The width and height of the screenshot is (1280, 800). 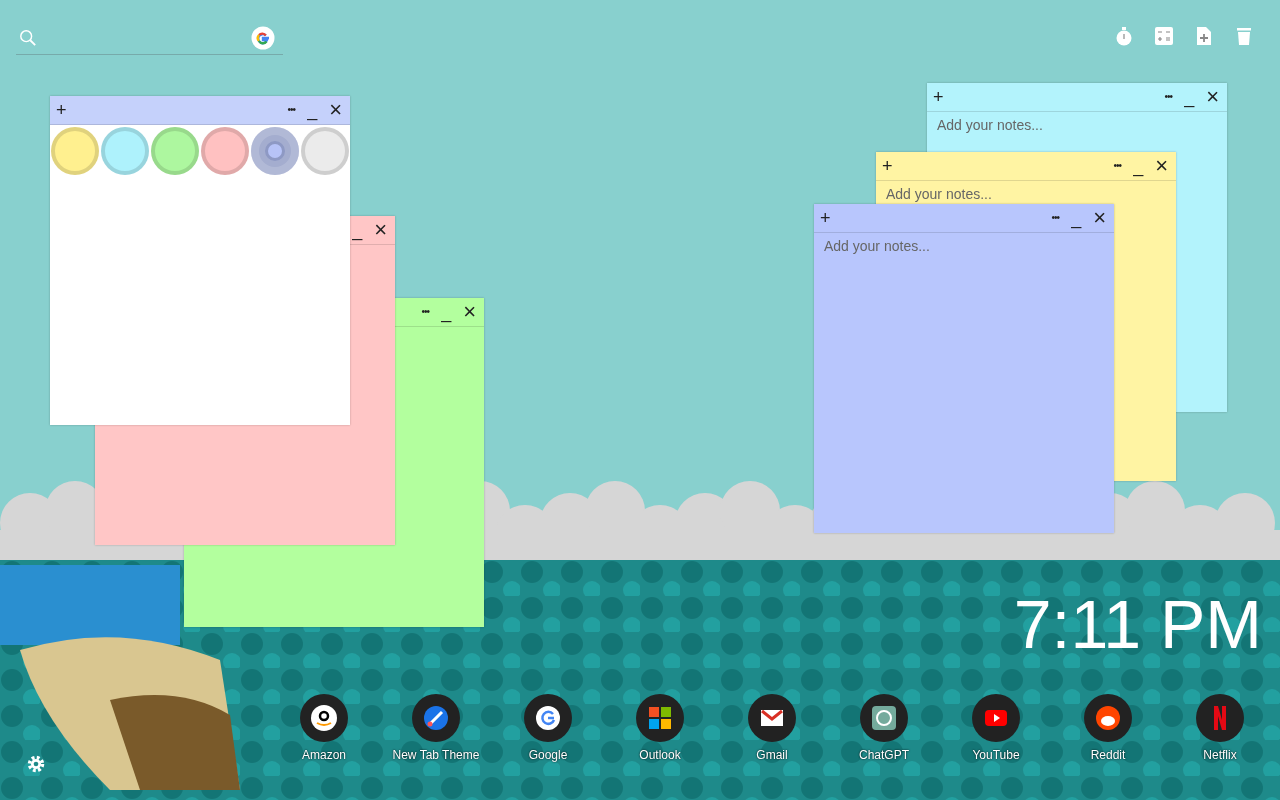 I want to click on calculator-icon, so click(x=1164, y=36).